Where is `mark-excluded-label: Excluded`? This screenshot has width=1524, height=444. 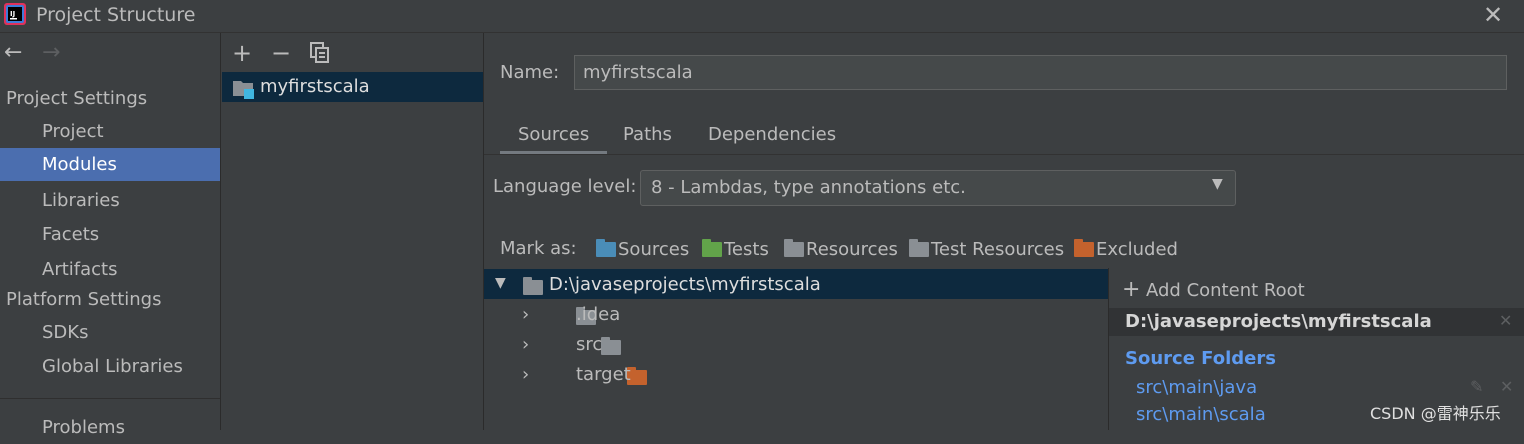 mark-excluded-label: Excluded is located at coordinates (1137, 249).